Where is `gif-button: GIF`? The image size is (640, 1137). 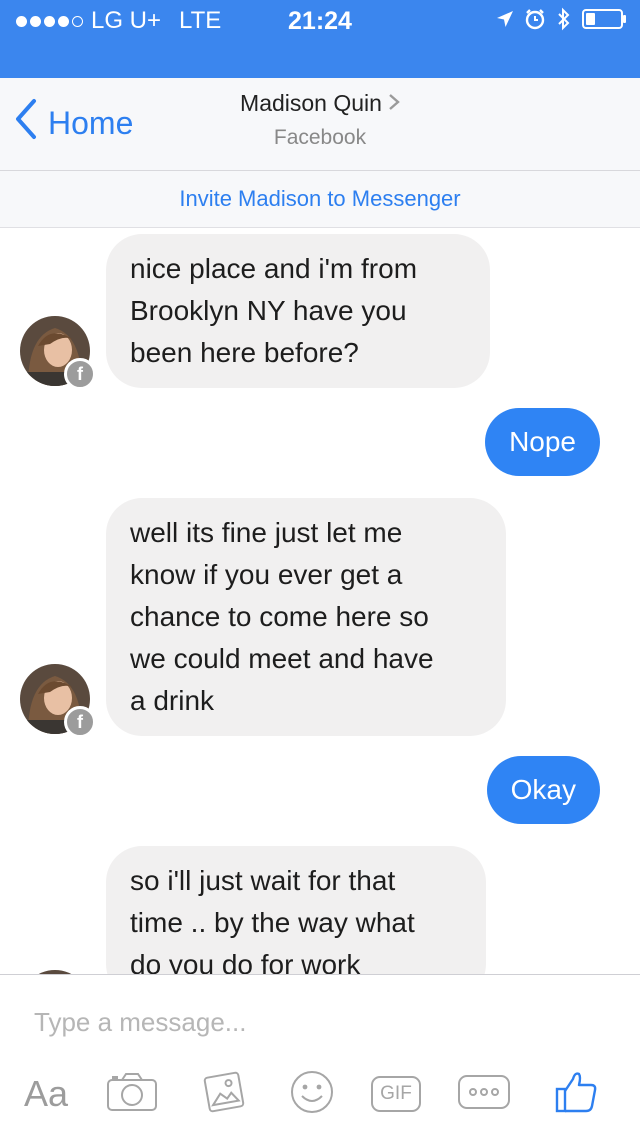
gif-button: GIF is located at coordinates (396, 1094).